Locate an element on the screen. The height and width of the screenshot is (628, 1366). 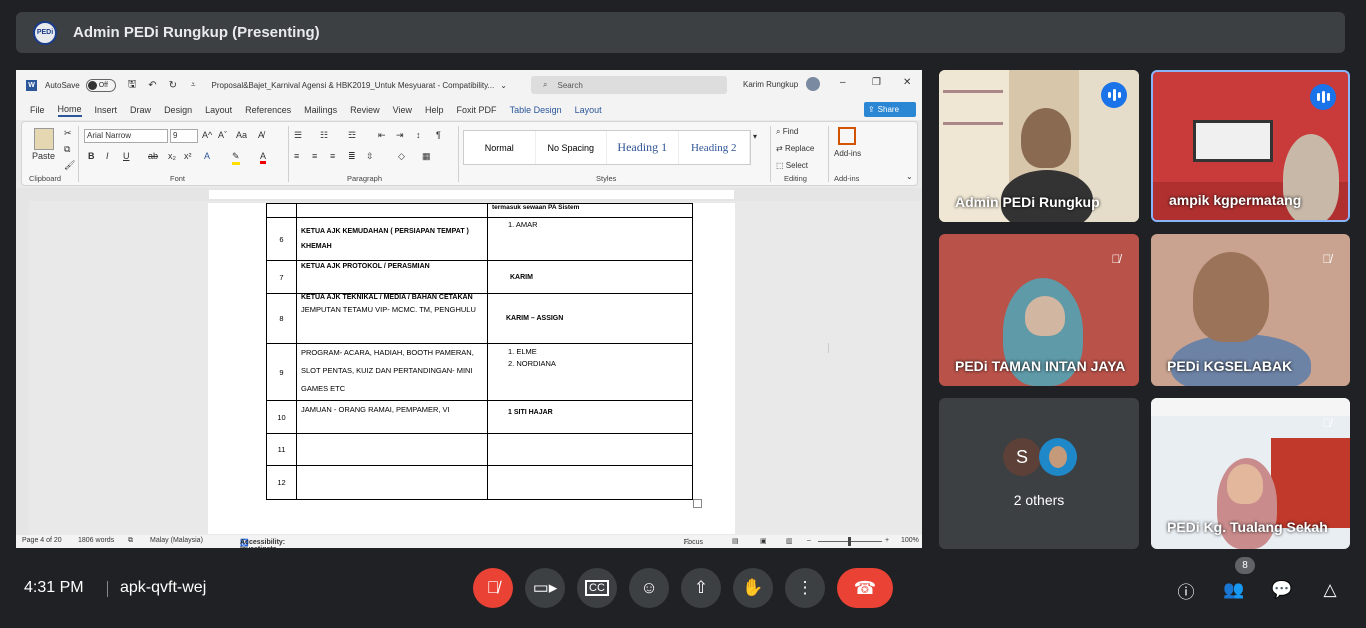
tab-table-design: Table Design is located at coordinates (536, 110).